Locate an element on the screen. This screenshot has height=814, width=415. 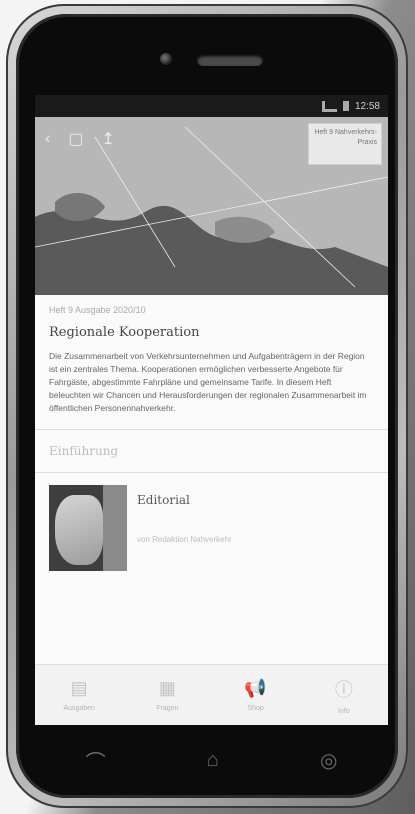
issue-badge: Heft 9 Nahverkehrs-Praxis is located at coordinates (345, 144).